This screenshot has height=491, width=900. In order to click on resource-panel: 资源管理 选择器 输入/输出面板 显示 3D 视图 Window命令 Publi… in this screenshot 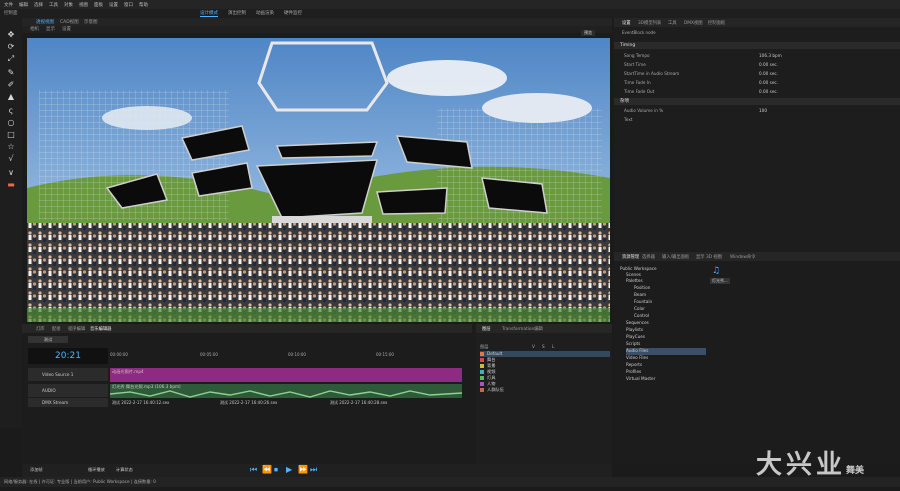, I will do `click(757, 358)`.